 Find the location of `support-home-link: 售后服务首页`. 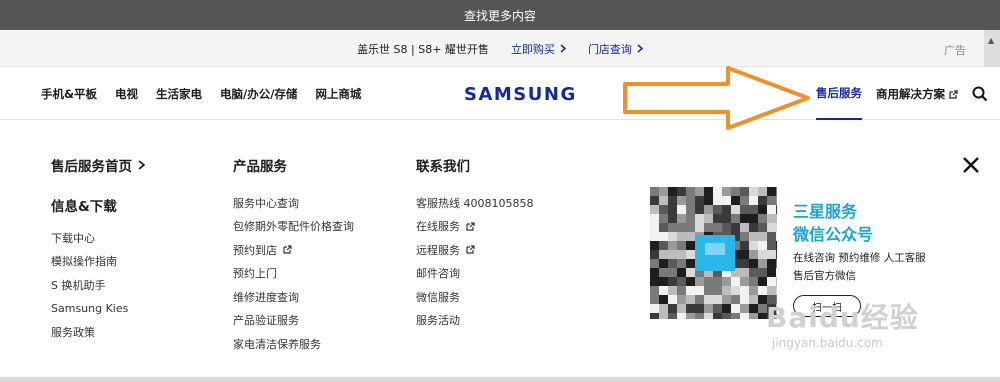

support-home-link: 售后服务首页 is located at coordinates (98, 165).